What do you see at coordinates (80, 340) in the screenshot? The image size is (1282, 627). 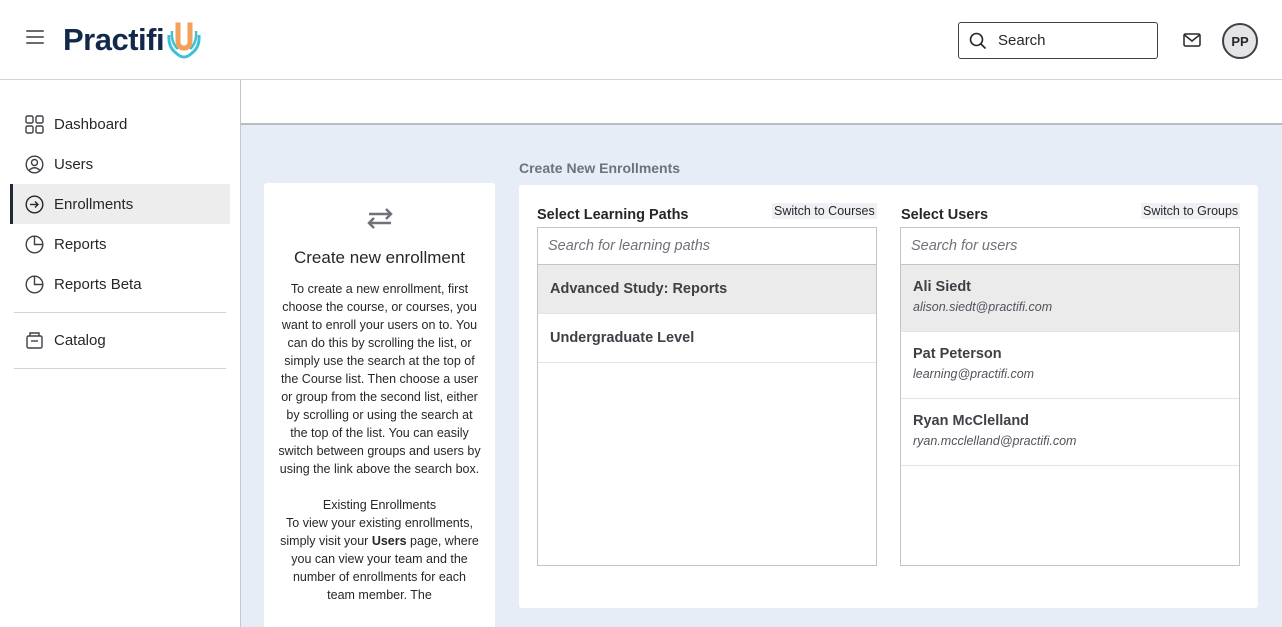 I see `sidebar-item-label: Catalog` at bounding box center [80, 340].